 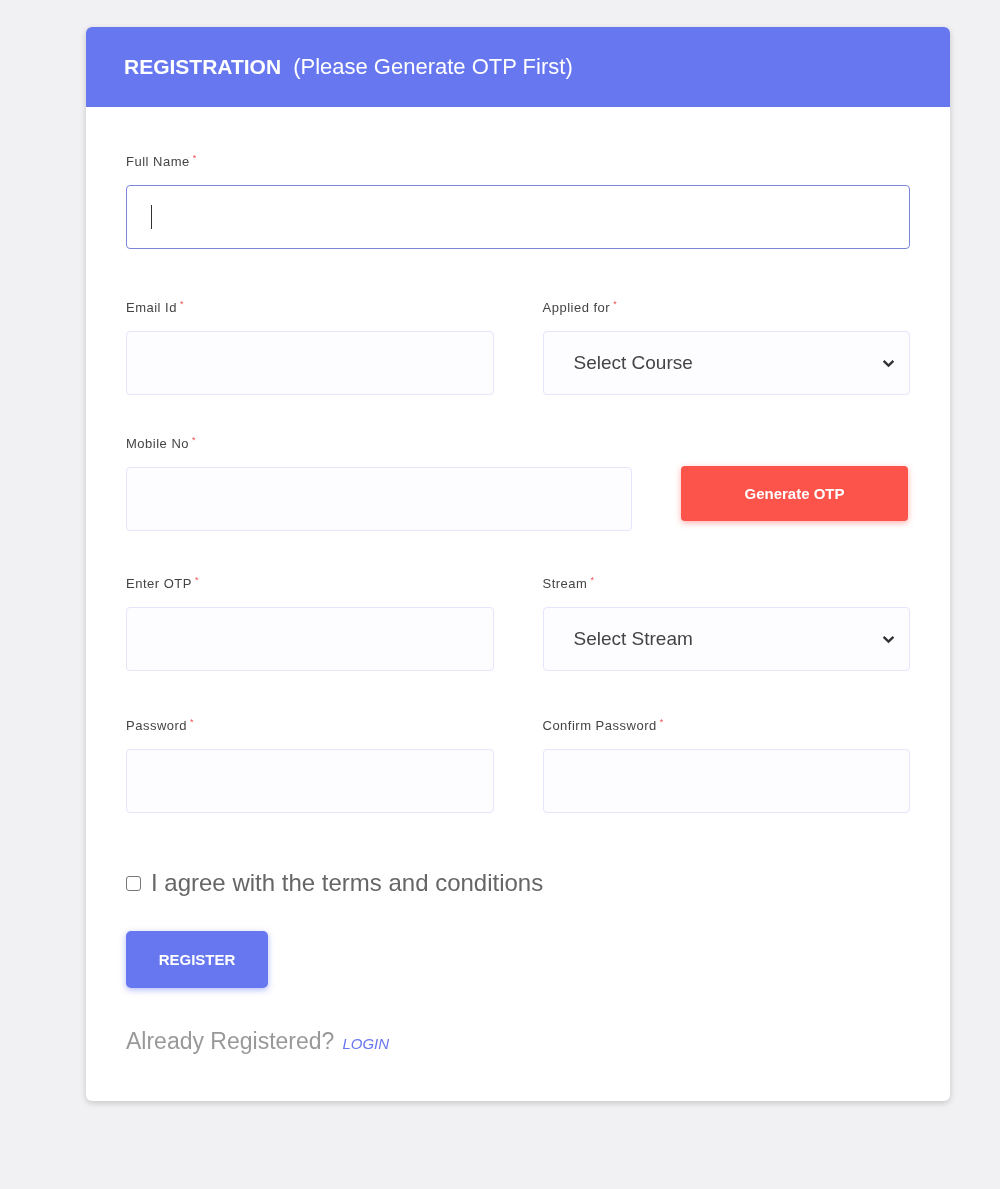 I want to click on input-field, so click(x=518, y=217).